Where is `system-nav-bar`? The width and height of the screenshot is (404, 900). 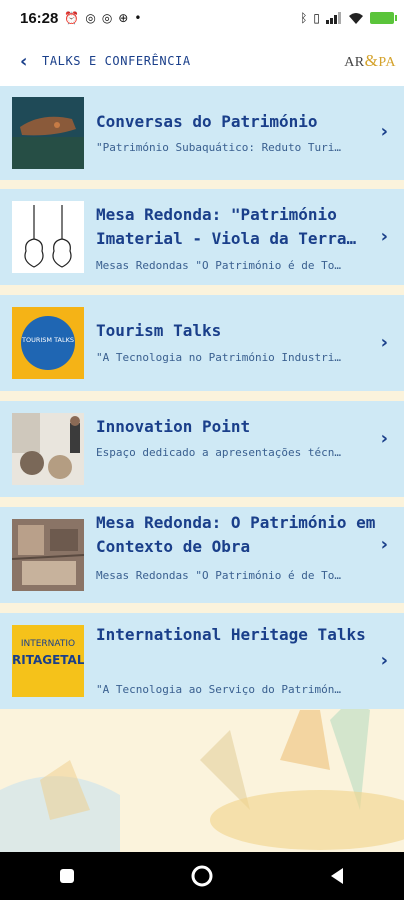 system-nav-bar is located at coordinates (202, 876).